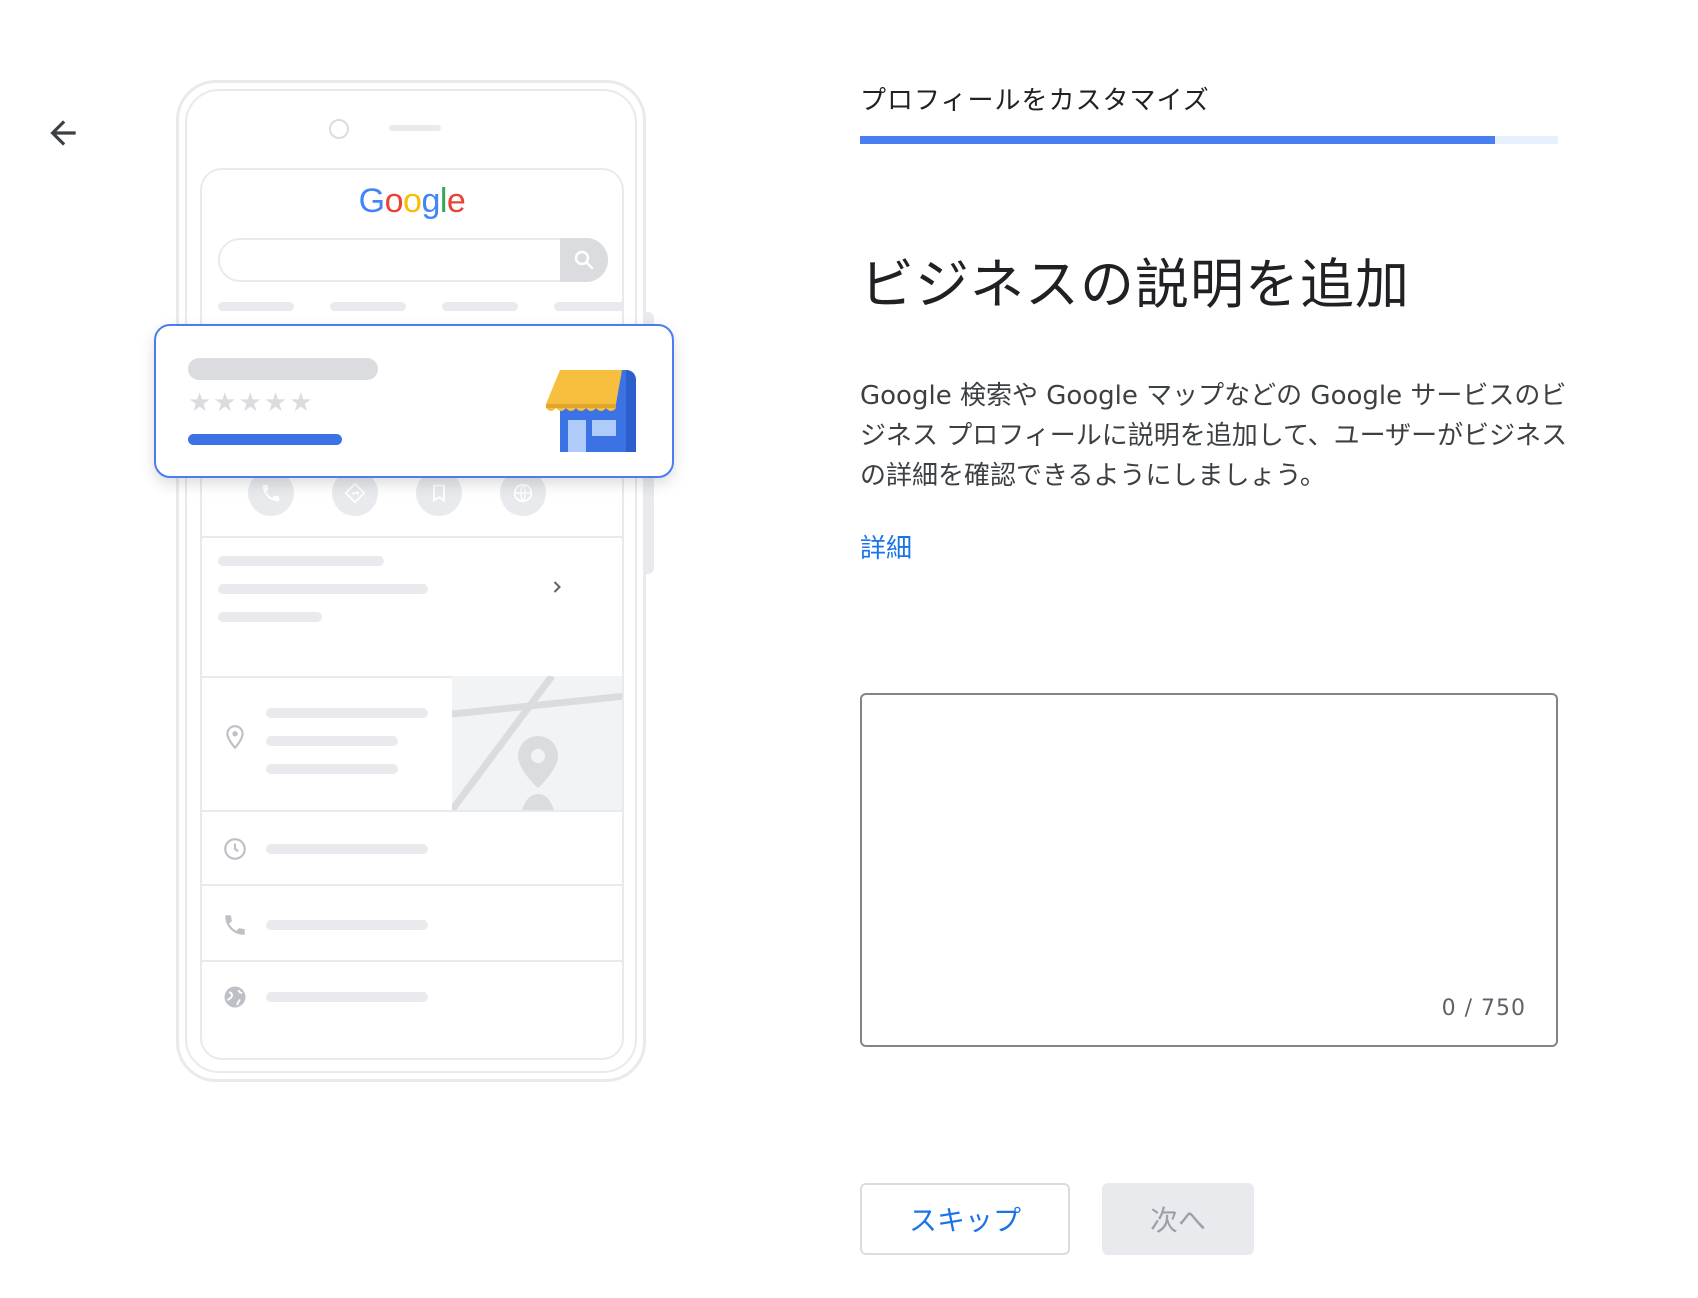 The height and width of the screenshot is (1298, 1698). Describe the element at coordinates (430, 201) in the screenshot. I see `google-logo-letter: g` at that location.